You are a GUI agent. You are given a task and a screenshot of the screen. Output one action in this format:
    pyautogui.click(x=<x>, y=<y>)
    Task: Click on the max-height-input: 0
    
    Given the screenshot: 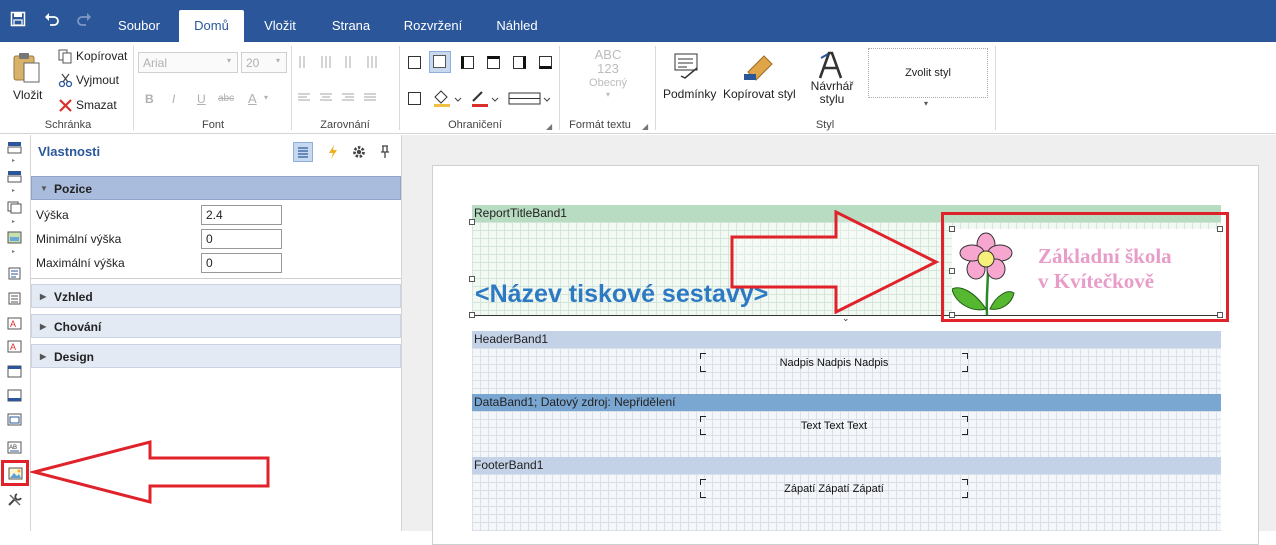 What is the action you would take?
    pyautogui.click(x=241, y=263)
    